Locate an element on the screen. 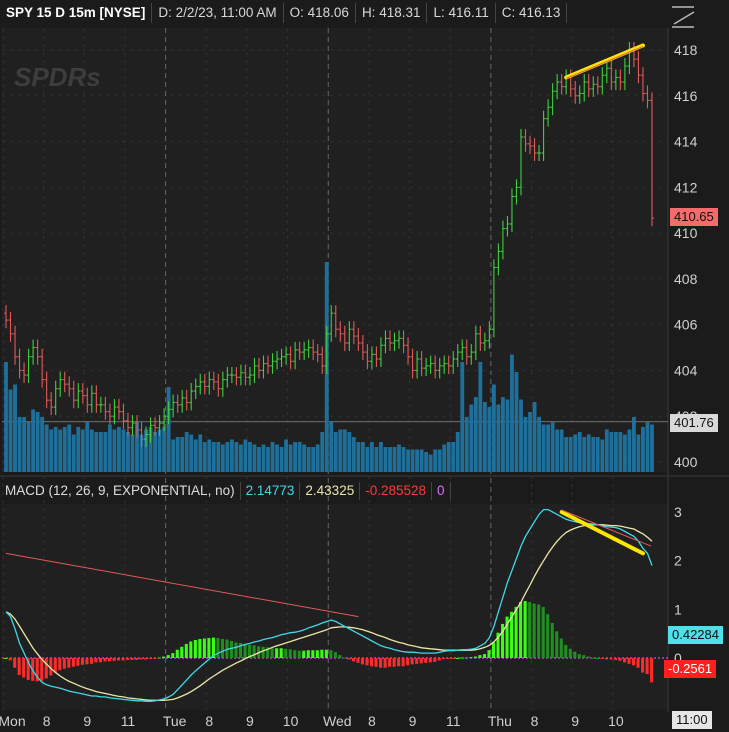 The width and height of the screenshot is (729, 732). price-tick-label: 412 is located at coordinates (686, 187).